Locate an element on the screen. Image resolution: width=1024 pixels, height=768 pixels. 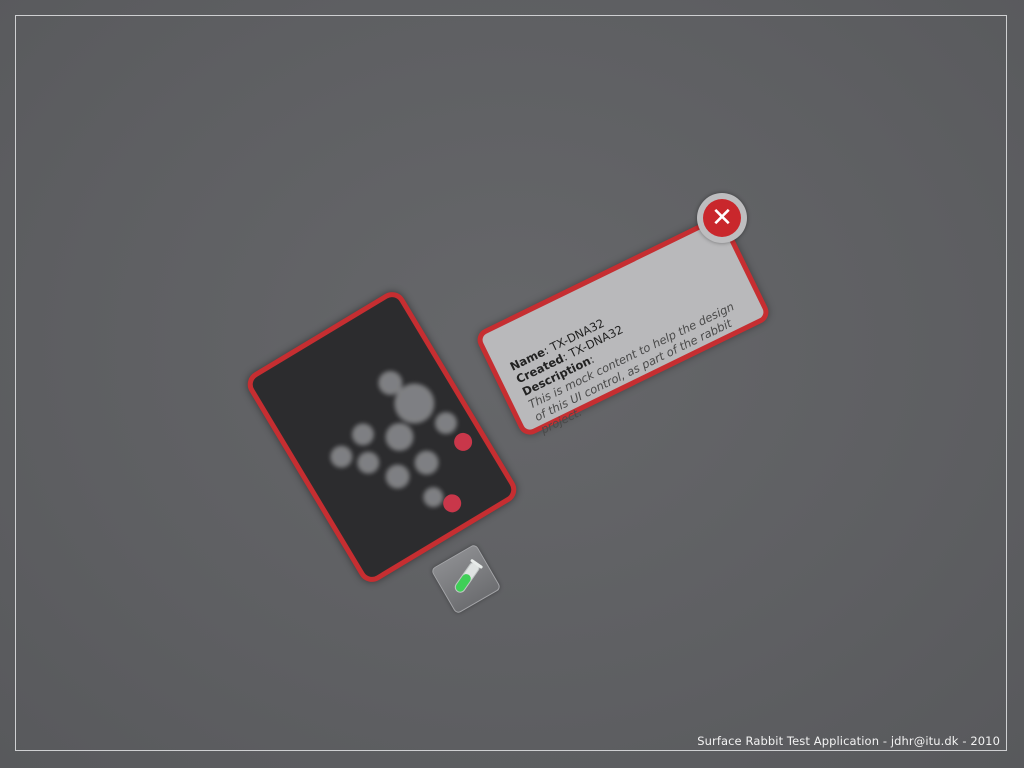
test-tube-icon is located at coordinates (468, 576).